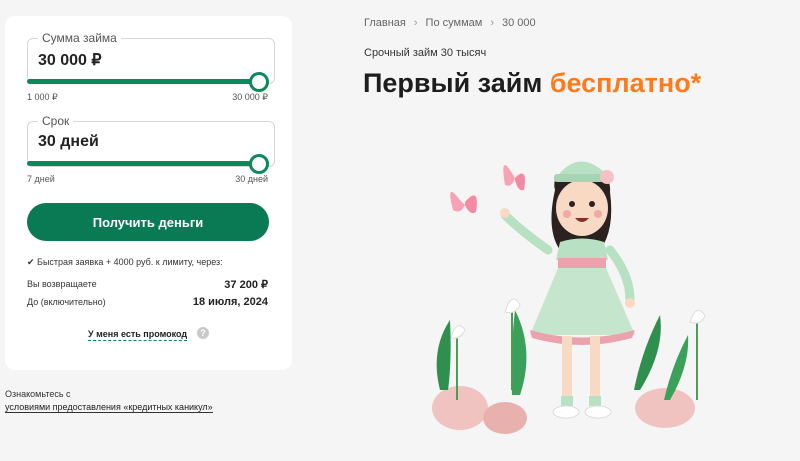 The image size is (800, 461). I want to click on term-value: 30 дней, so click(68, 142).